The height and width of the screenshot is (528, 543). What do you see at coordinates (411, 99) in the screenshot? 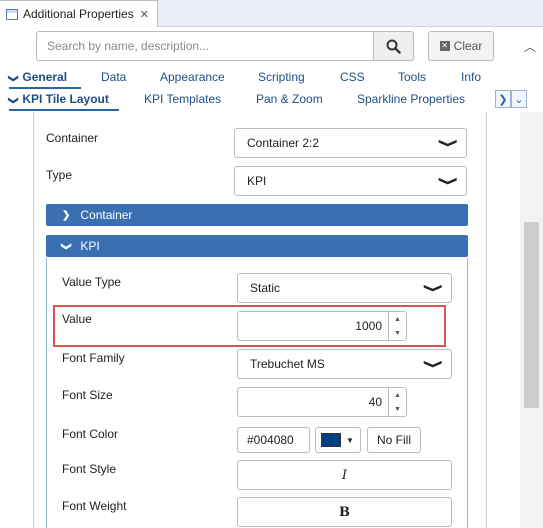
I see `tab-sparkline-properties: Sparkline Properties` at bounding box center [411, 99].